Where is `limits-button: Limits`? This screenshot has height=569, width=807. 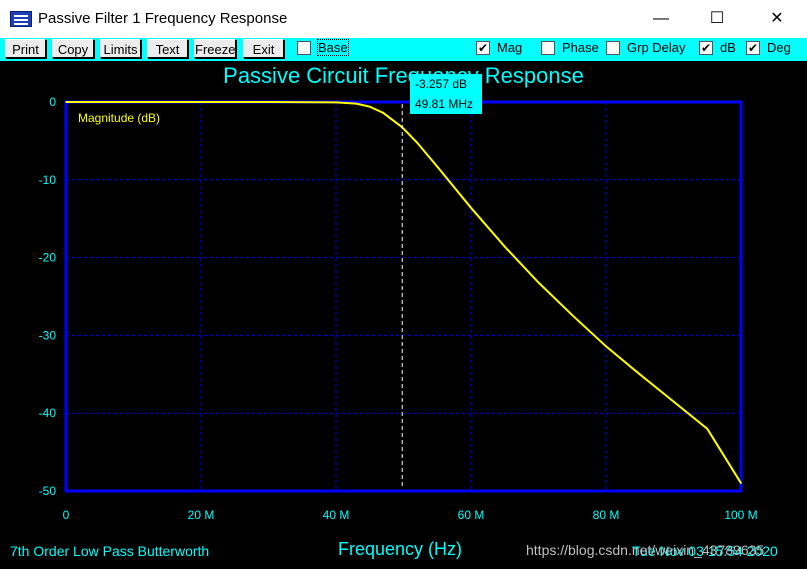
limits-button: Limits is located at coordinates (120, 48).